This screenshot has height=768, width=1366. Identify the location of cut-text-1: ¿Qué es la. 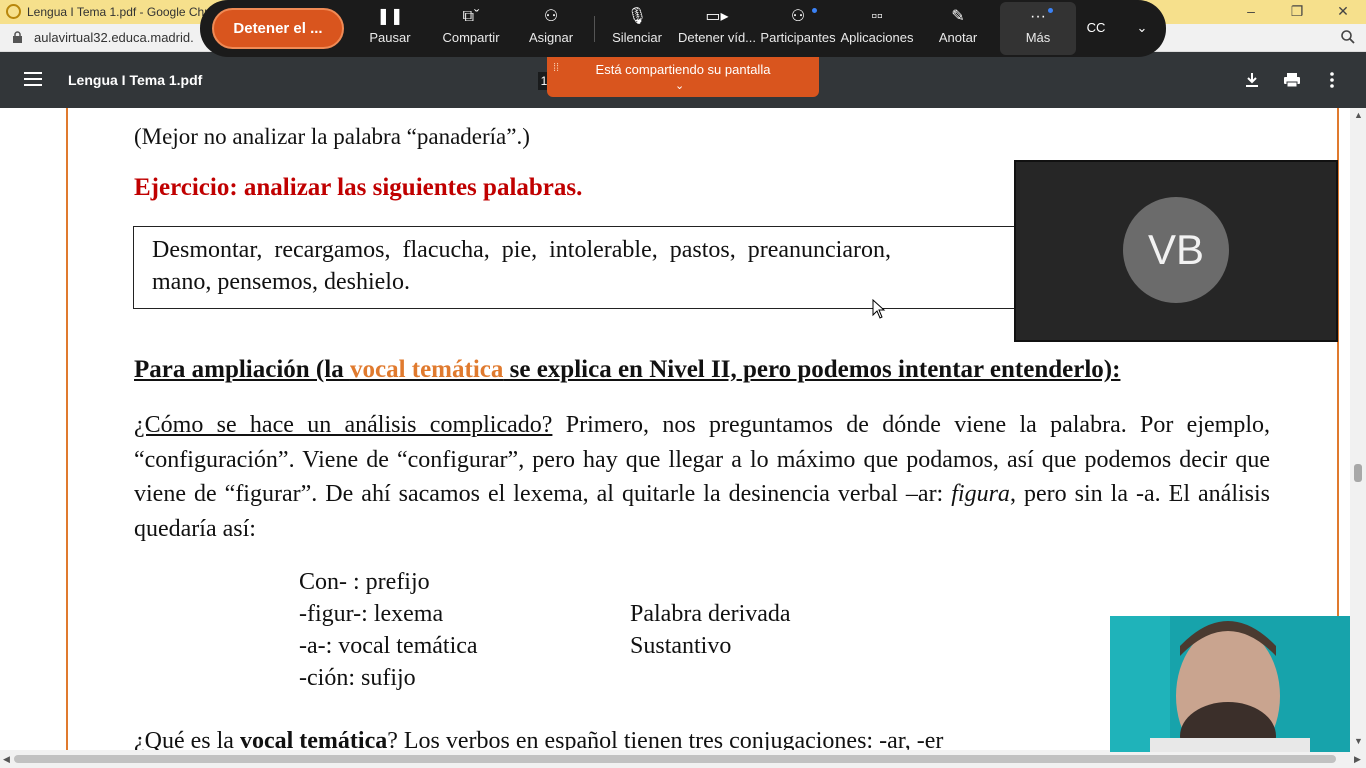
(187, 739).